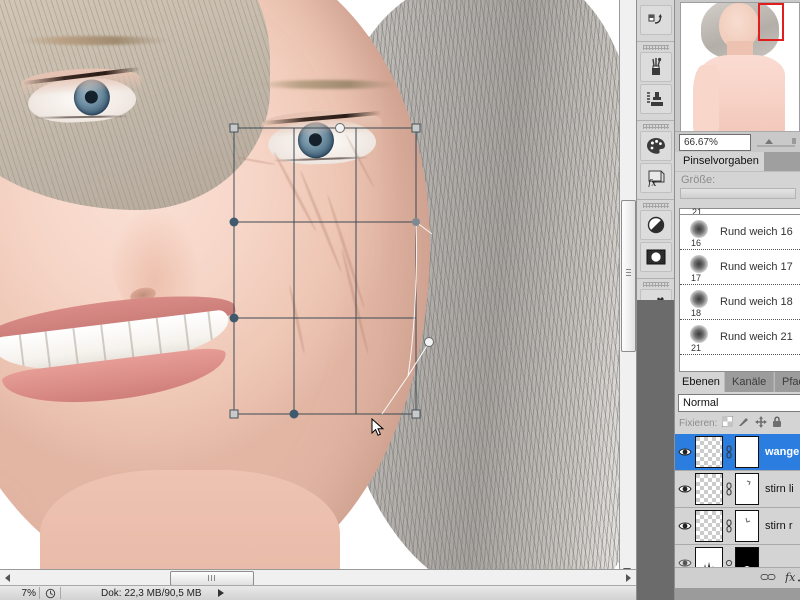 The image size is (800, 600). I want to click on handle-corner-tr, so click(416, 128).